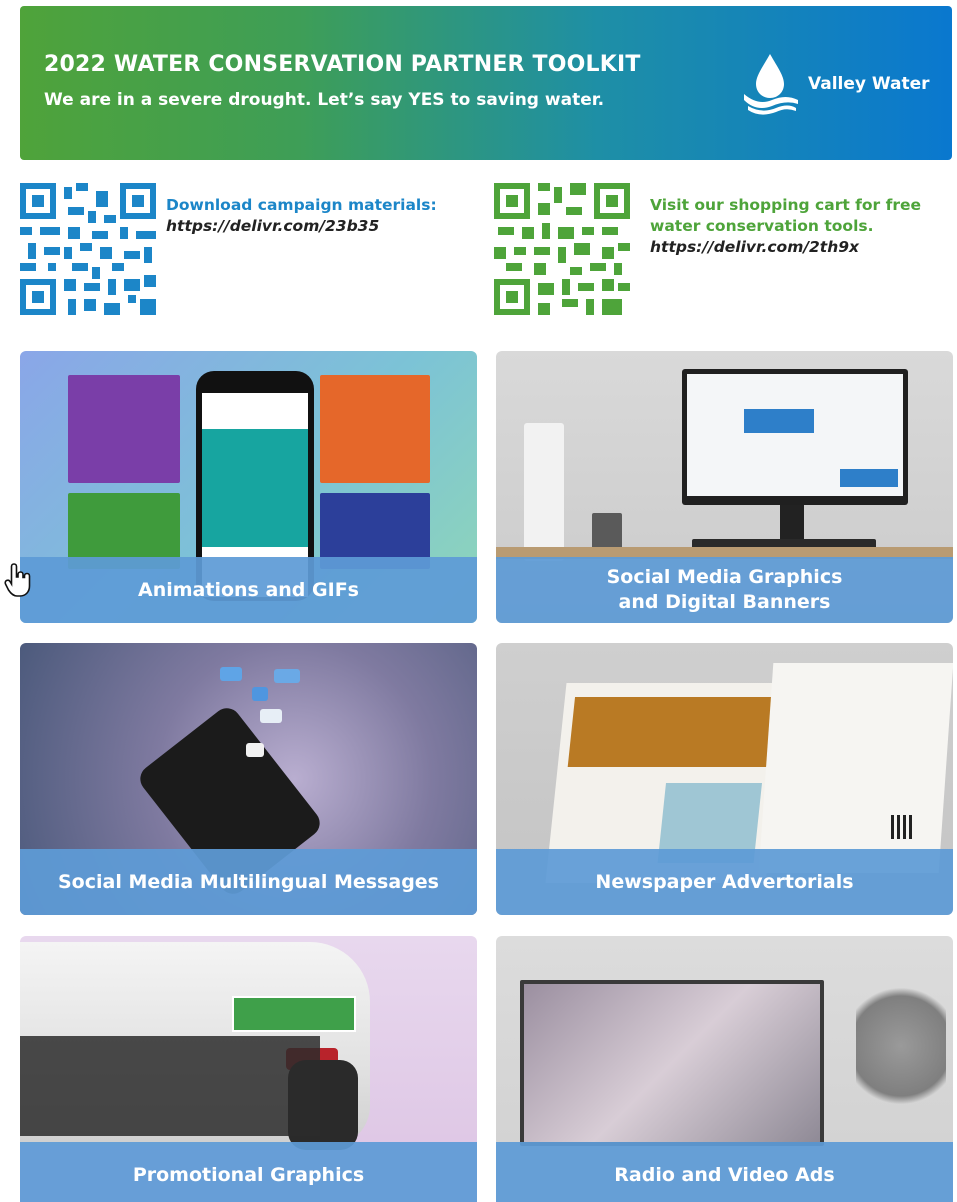 Image resolution: width=957 pixels, height=1202 pixels. I want to click on tile-caption: Social Media Multilingual Messages, so click(248, 882).